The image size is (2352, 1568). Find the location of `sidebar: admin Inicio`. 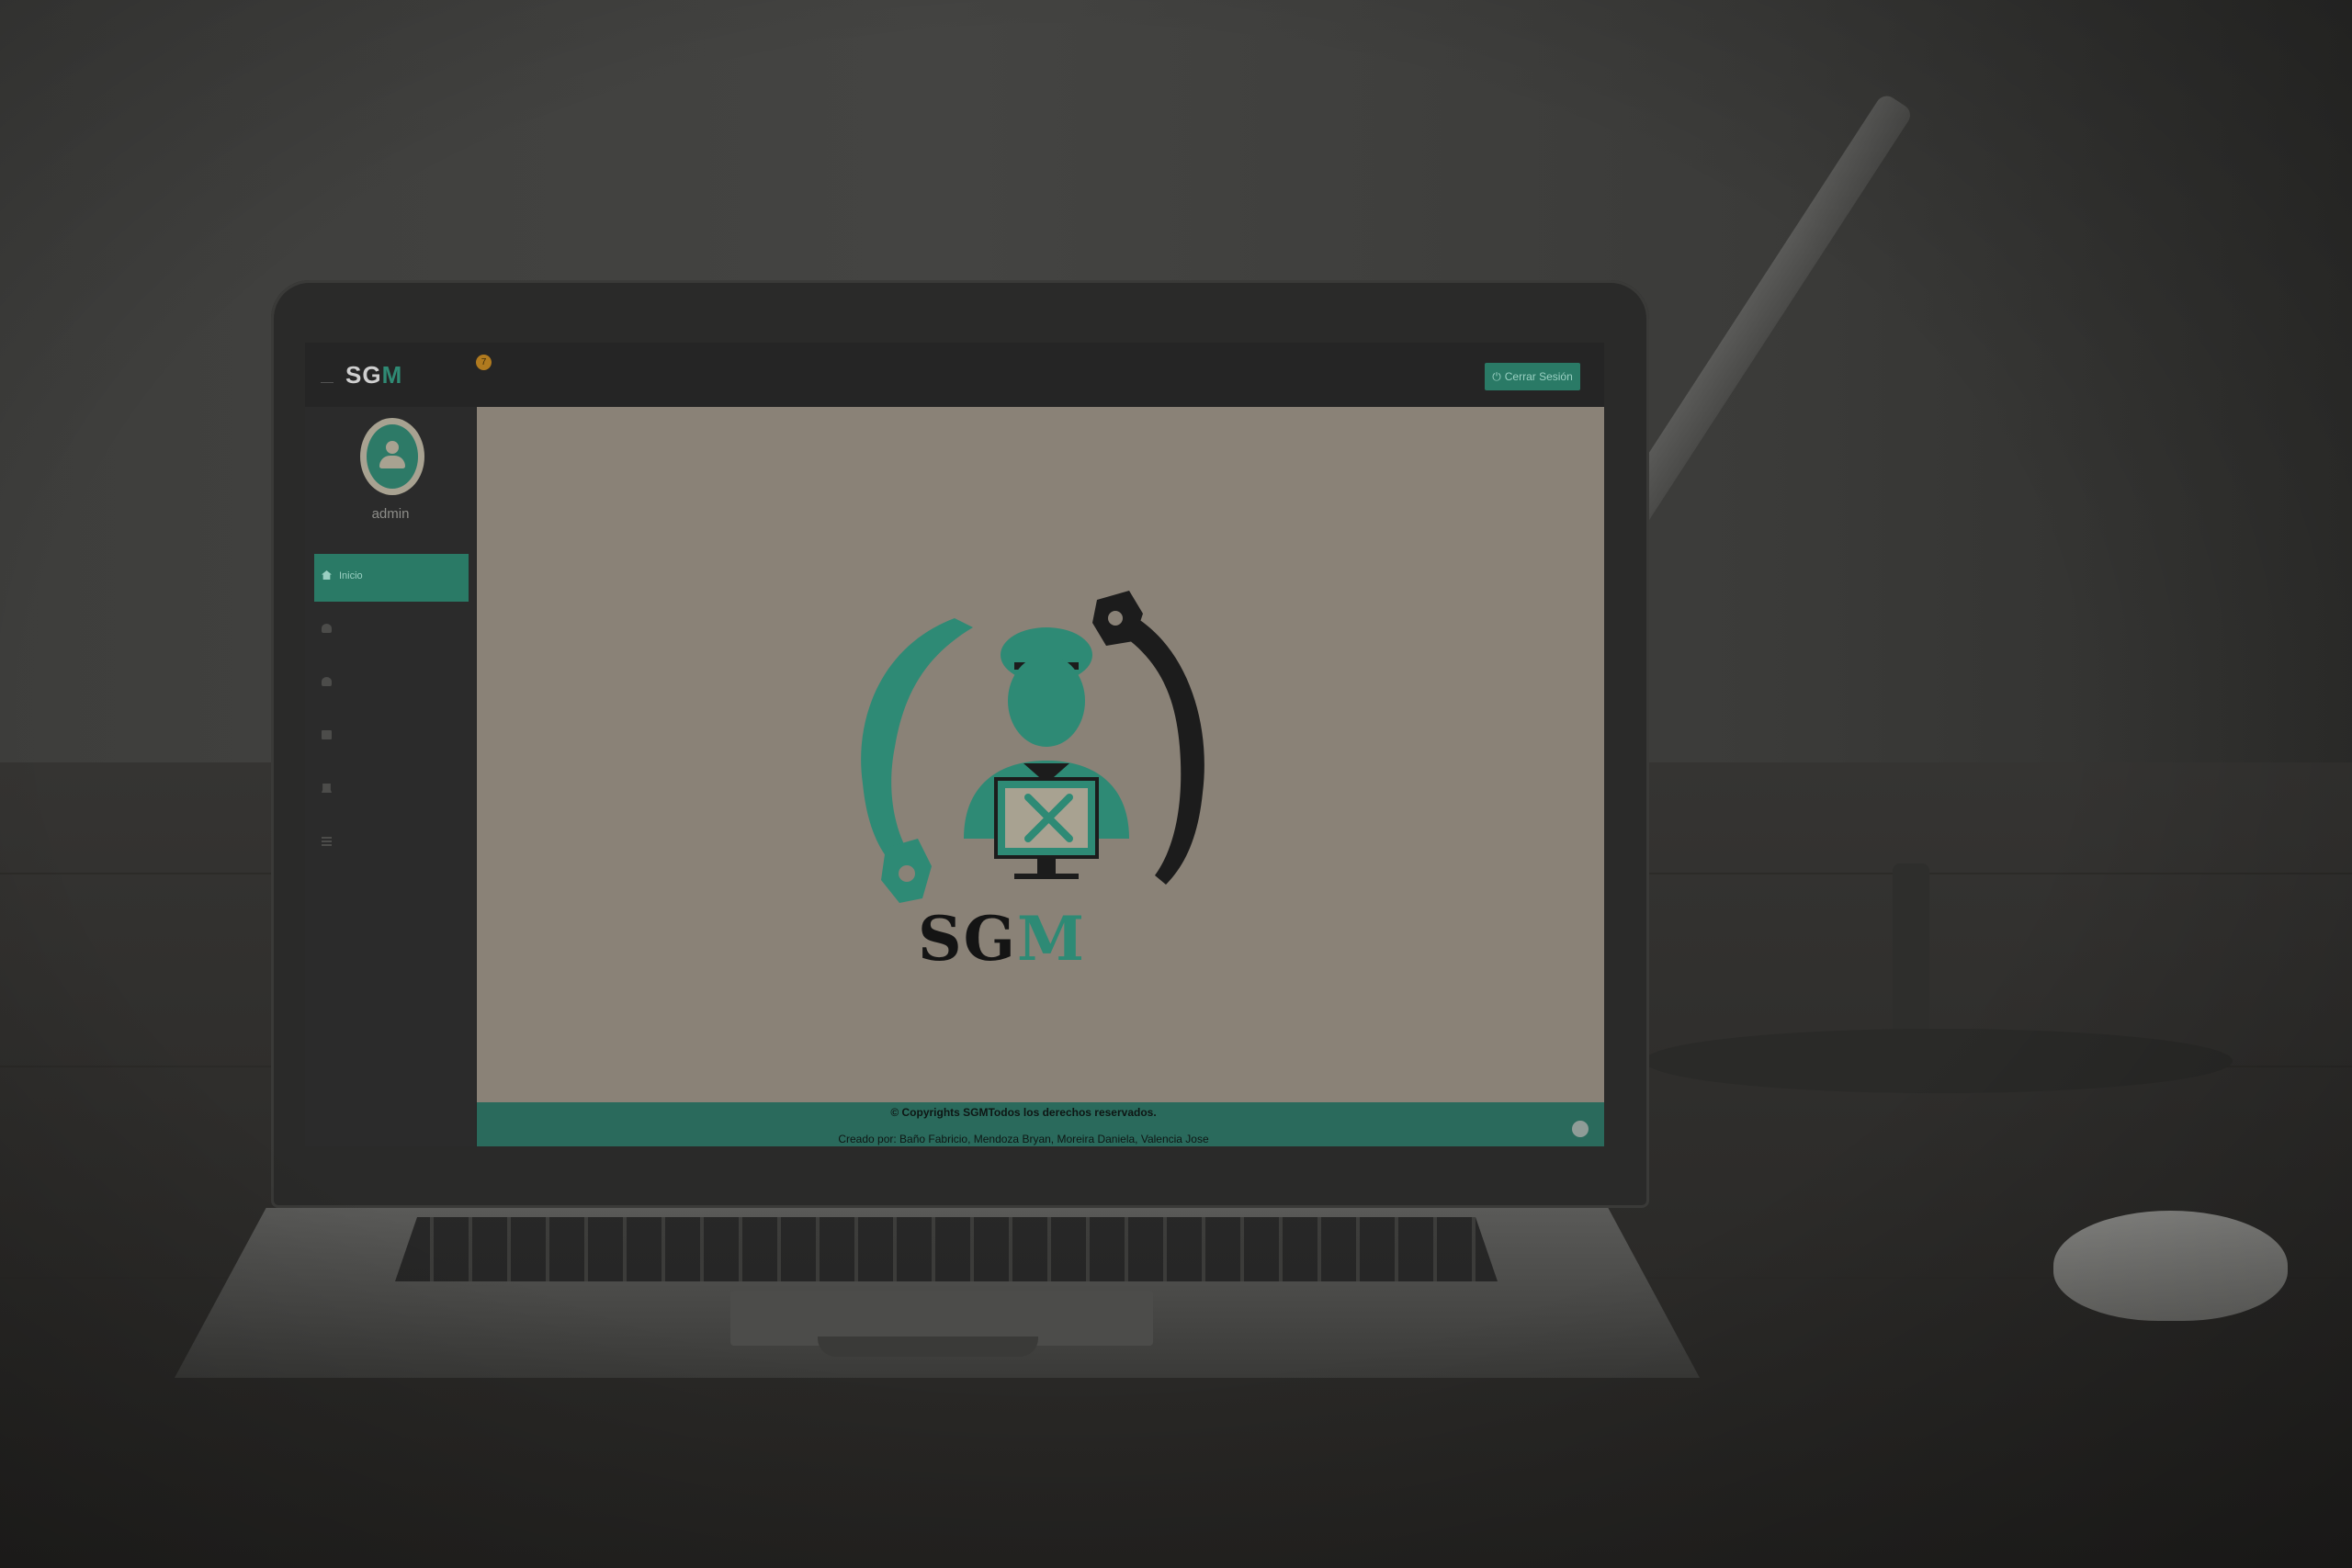

sidebar: admin Inicio is located at coordinates (390, 777).